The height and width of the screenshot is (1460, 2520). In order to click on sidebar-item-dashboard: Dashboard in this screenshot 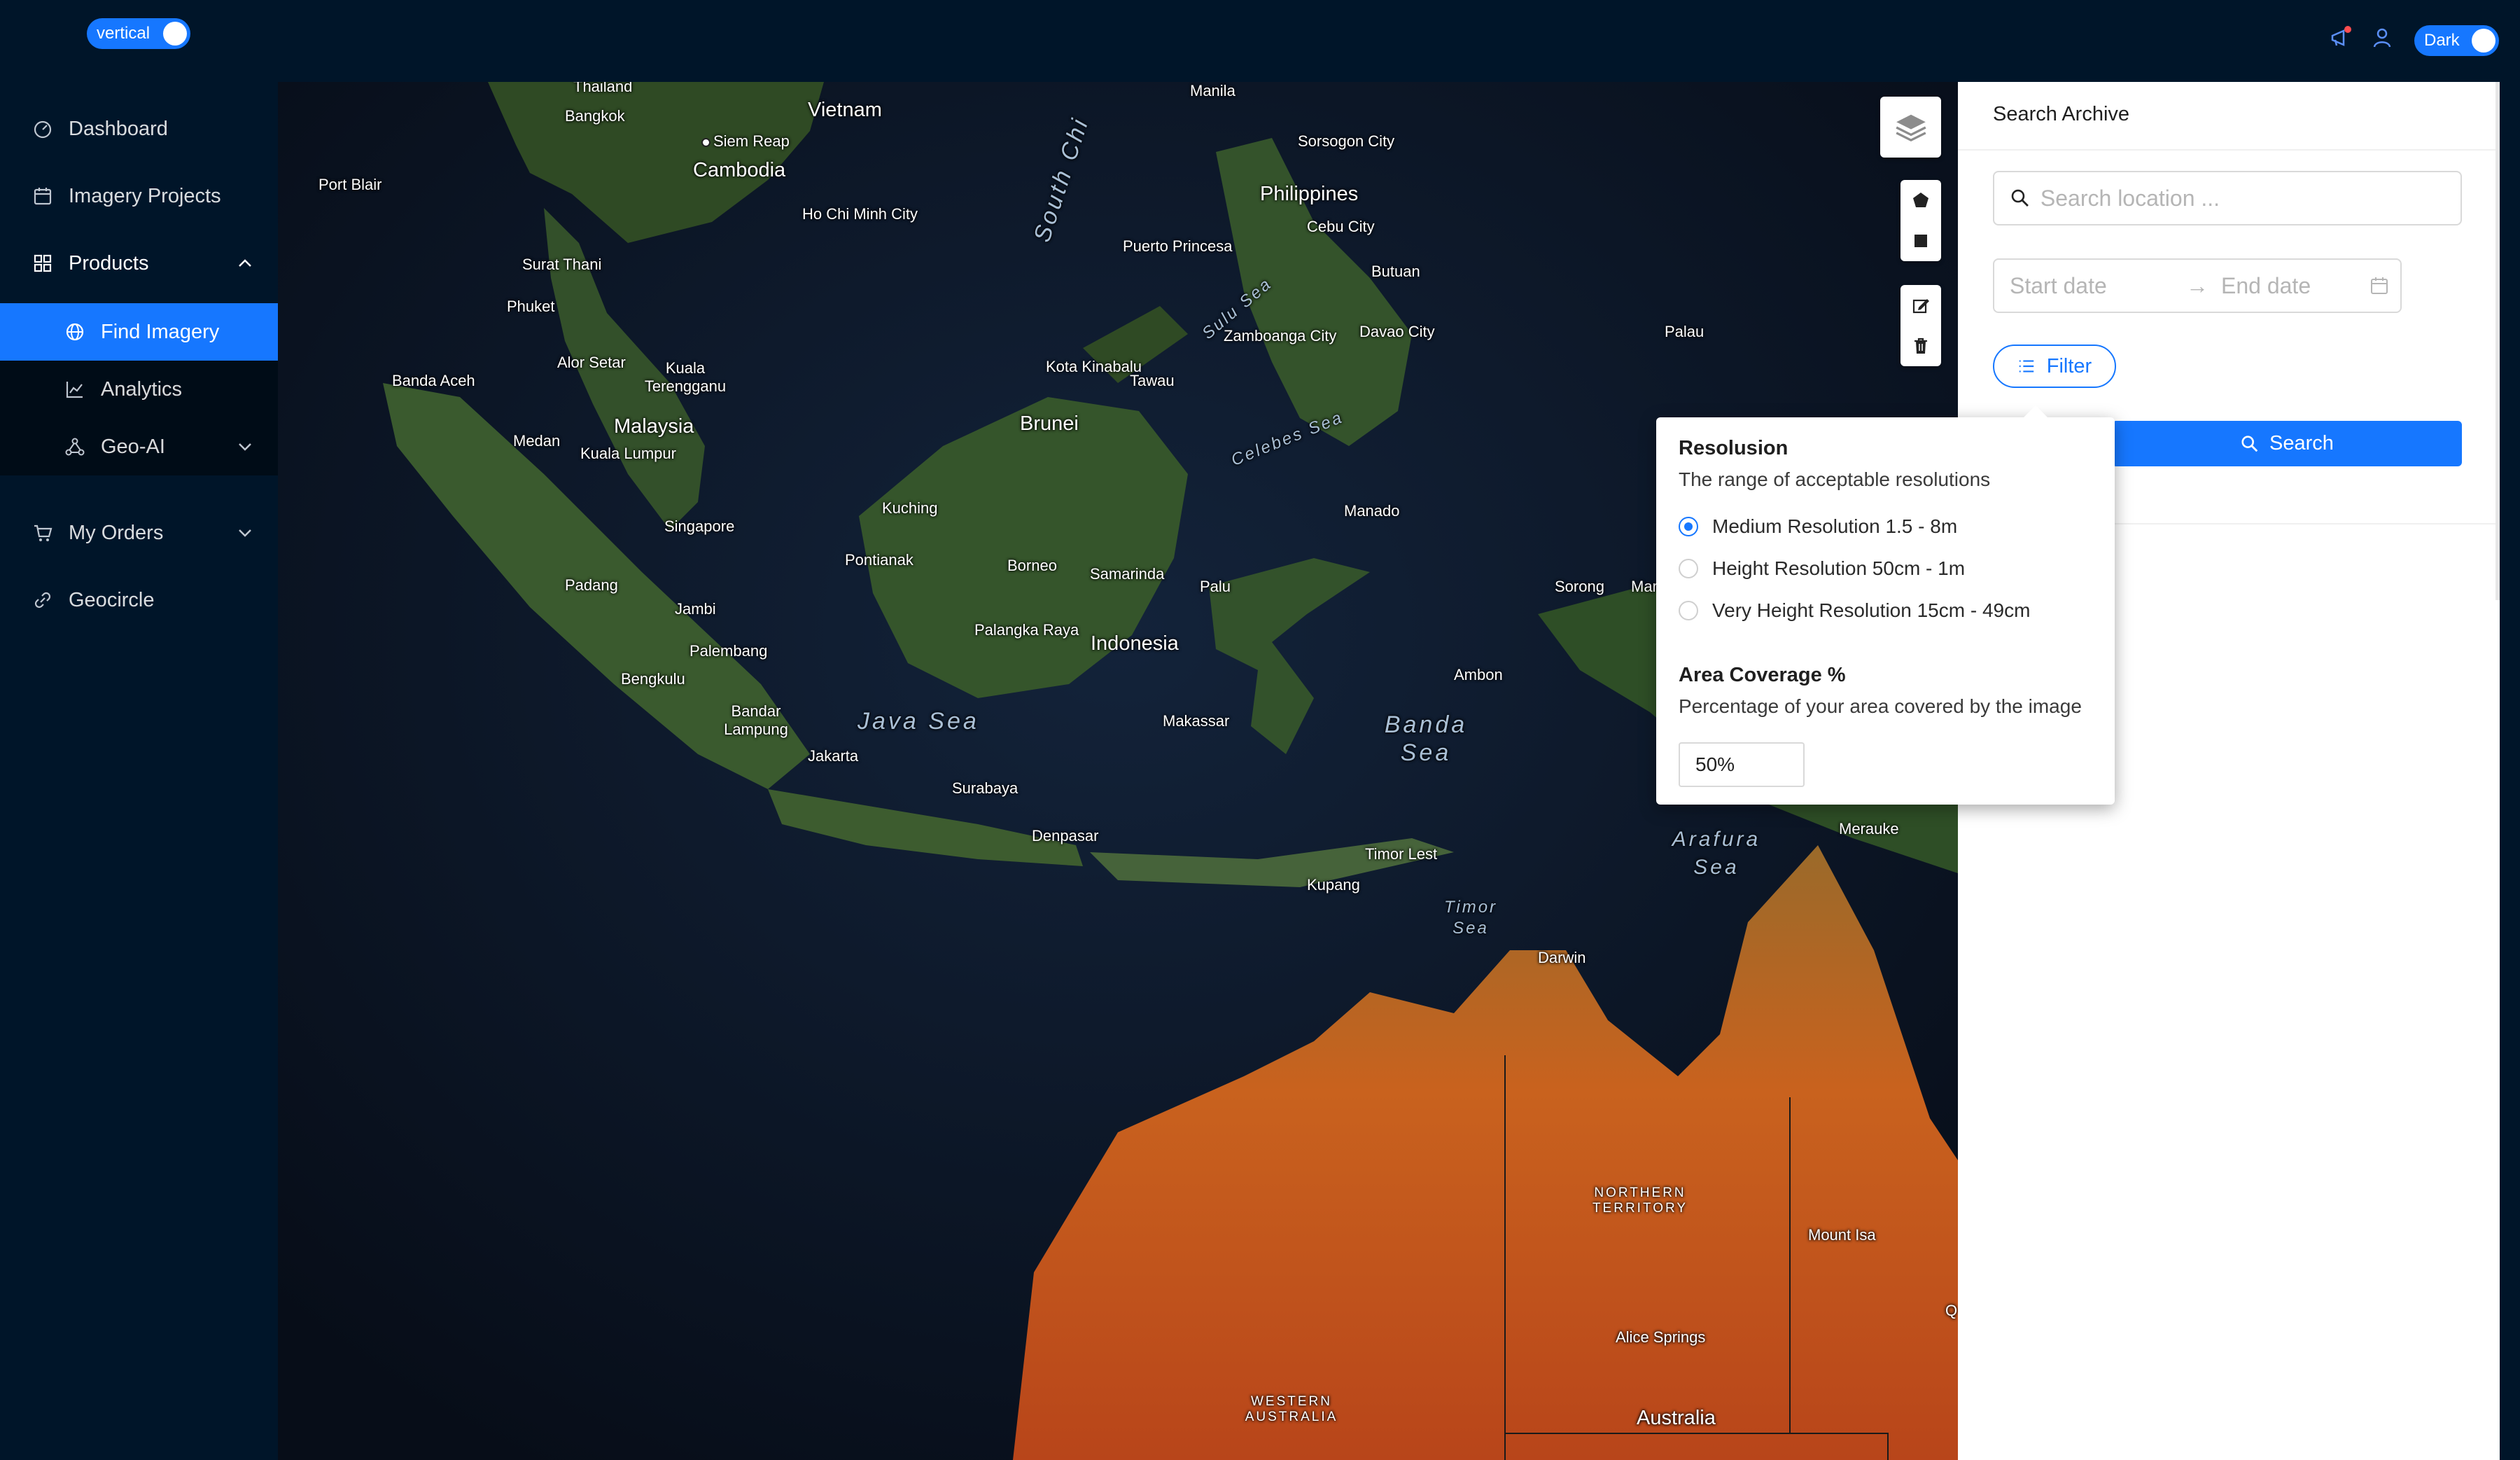, I will do `click(139, 129)`.